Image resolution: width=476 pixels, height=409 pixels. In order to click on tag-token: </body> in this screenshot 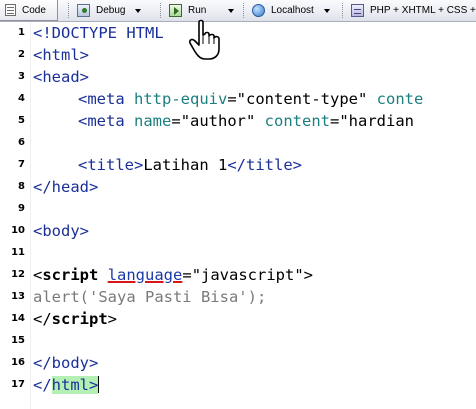, I will do `click(66, 363)`.